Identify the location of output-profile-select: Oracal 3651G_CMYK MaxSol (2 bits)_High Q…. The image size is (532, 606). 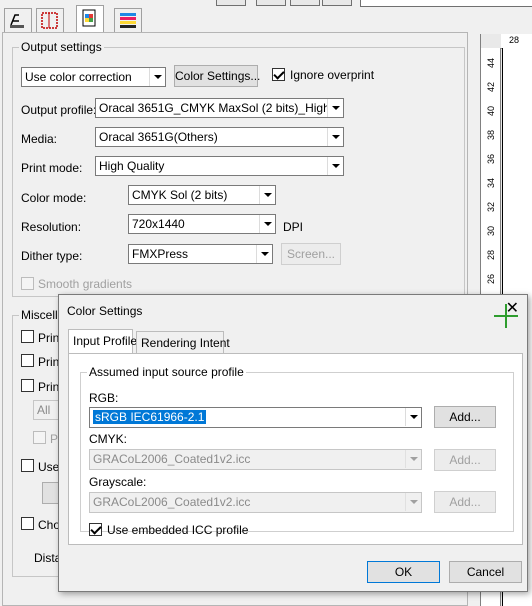
(219, 108).